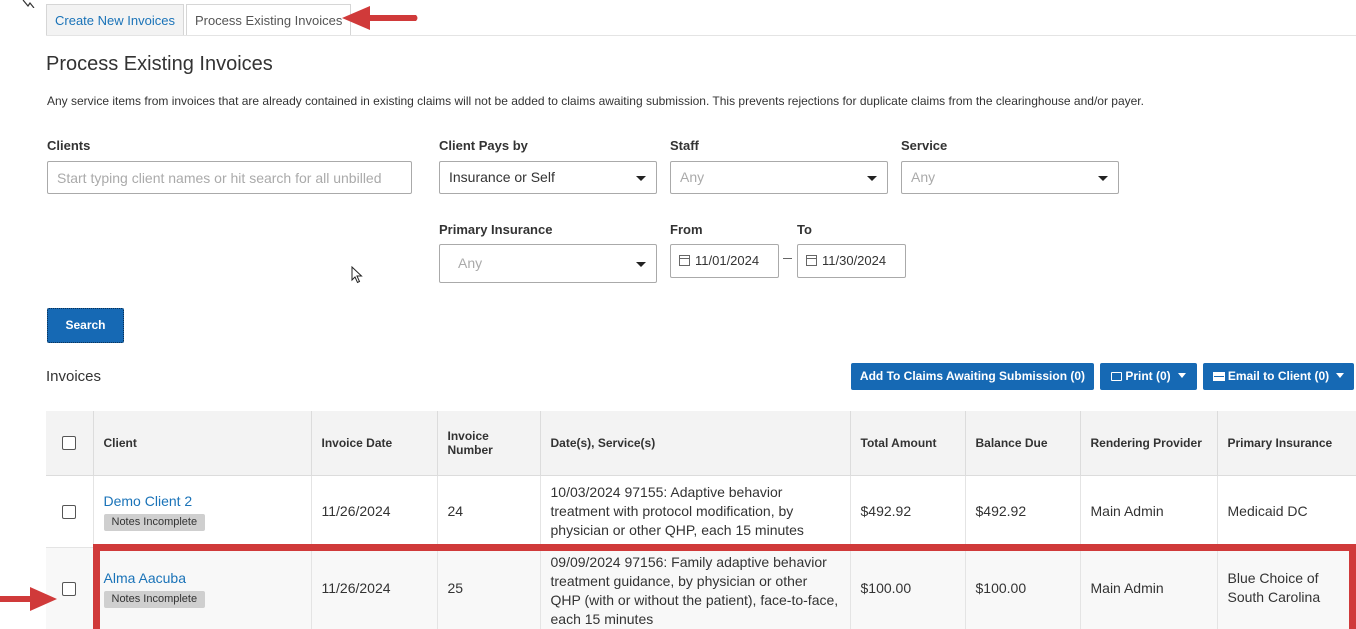 This screenshot has height=629, width=1356. I want to click on add-to-claims-button: Add To Claims Awaiting Submission (0), so click(972, 376).